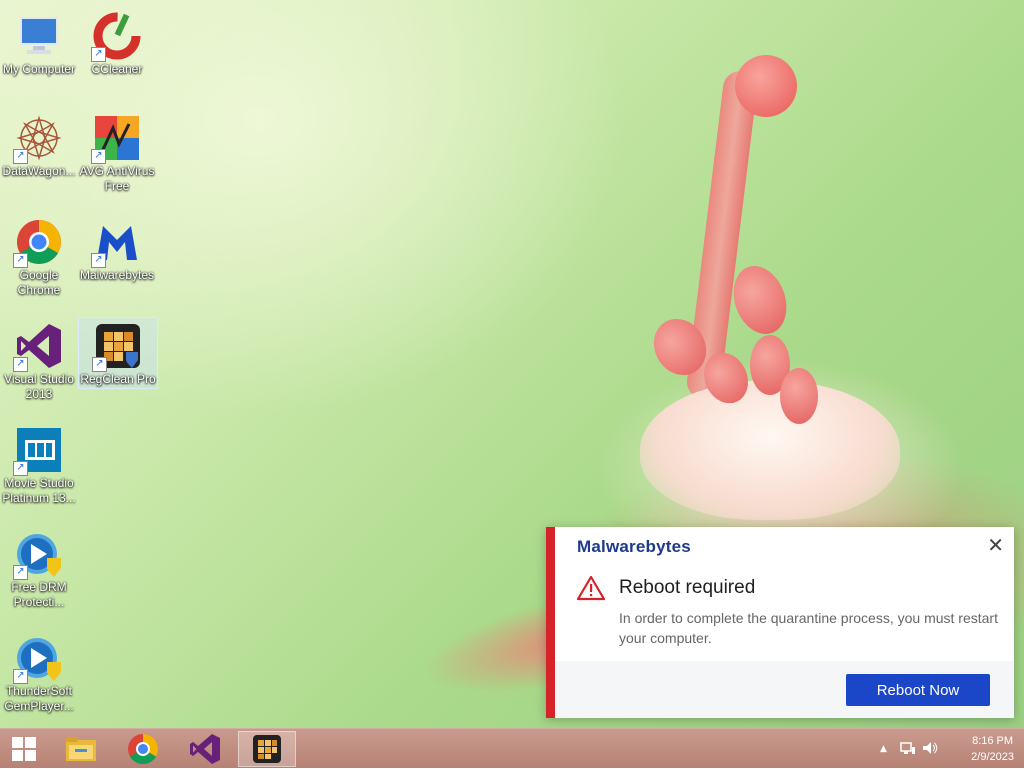  Describe the element at coordinates (995, 545) in the screenshot. I see `close-icon: ✕` at that location.